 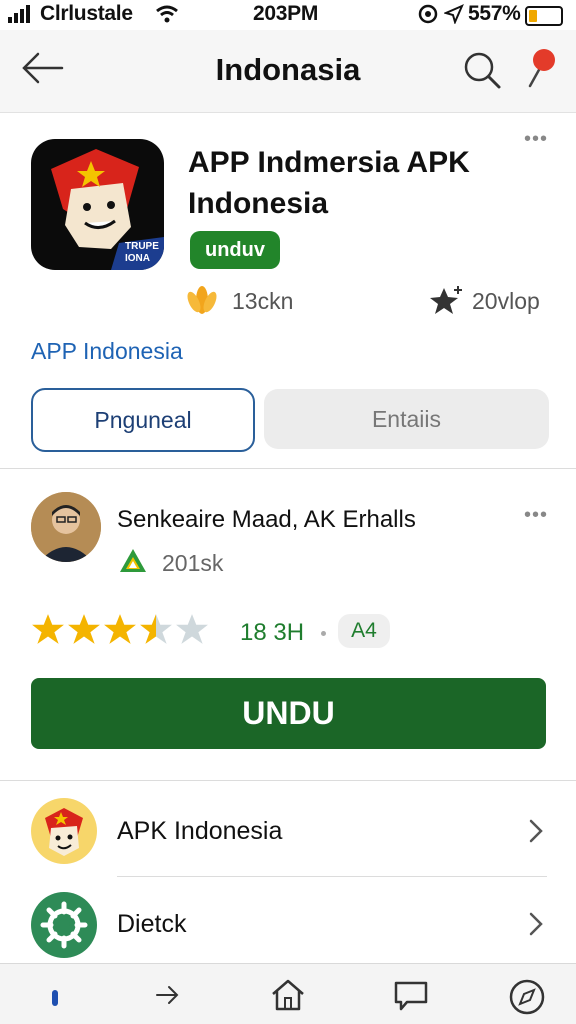 What do you see at coordinates (411, 996) in the screenshot?
I see `nav-chat-icon` at bounding box center [411, 996].